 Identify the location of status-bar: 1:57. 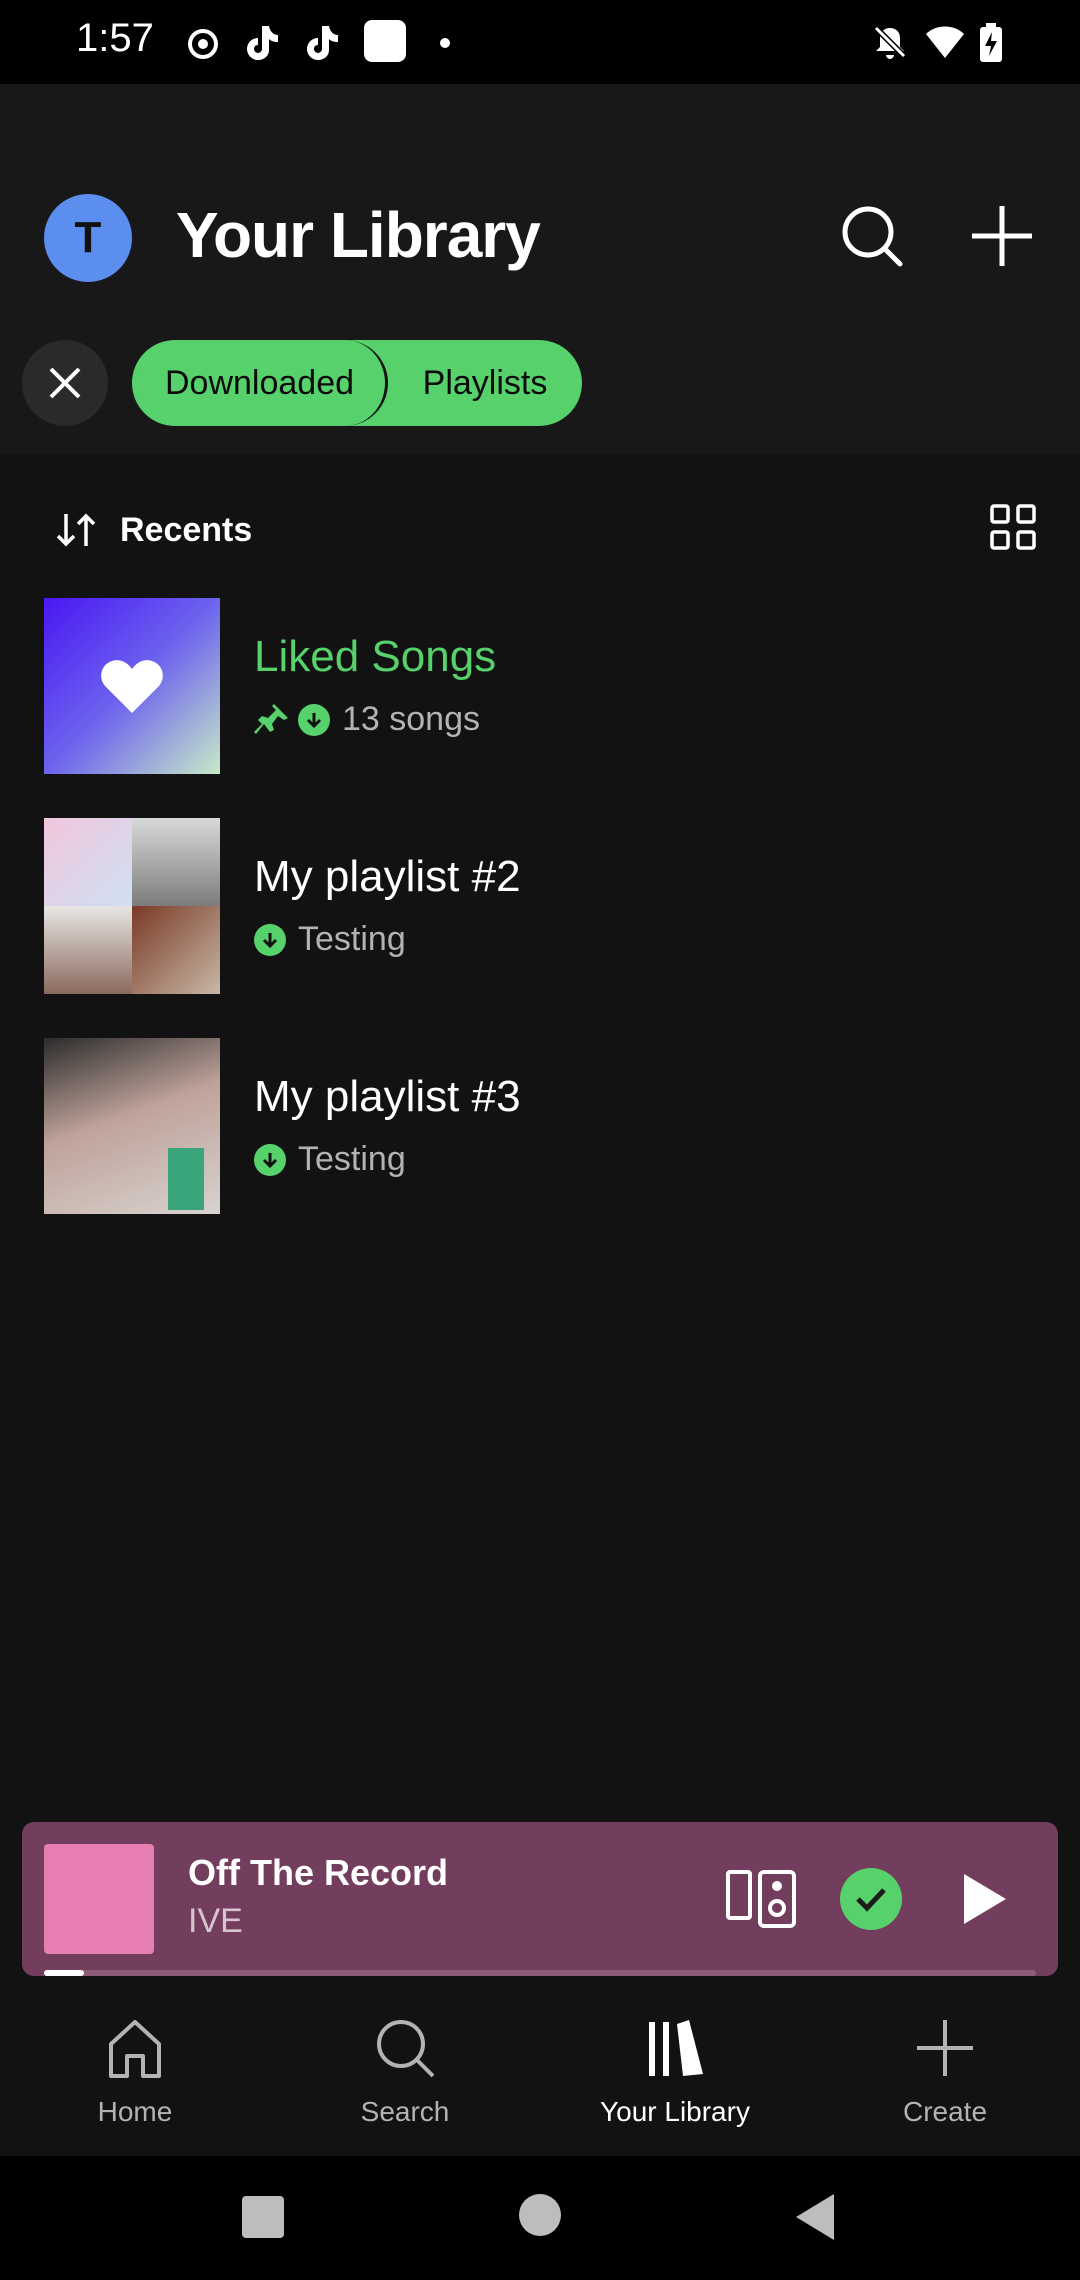
(540, 42).